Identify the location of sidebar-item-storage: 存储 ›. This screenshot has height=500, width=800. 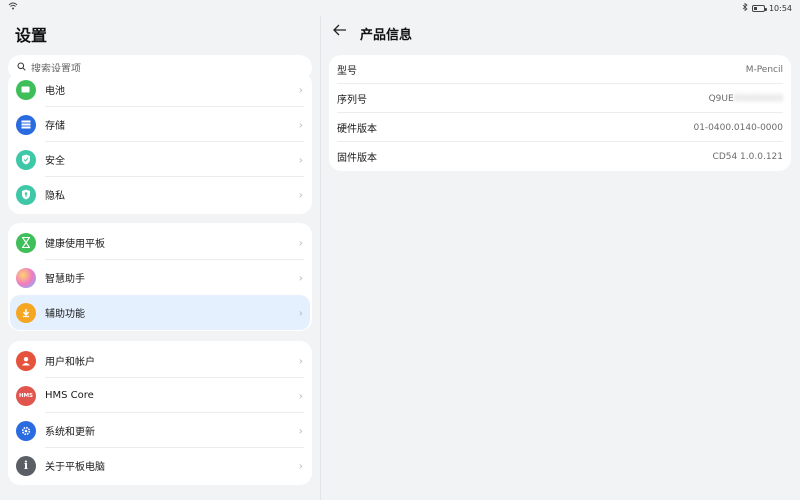
(160, 124).